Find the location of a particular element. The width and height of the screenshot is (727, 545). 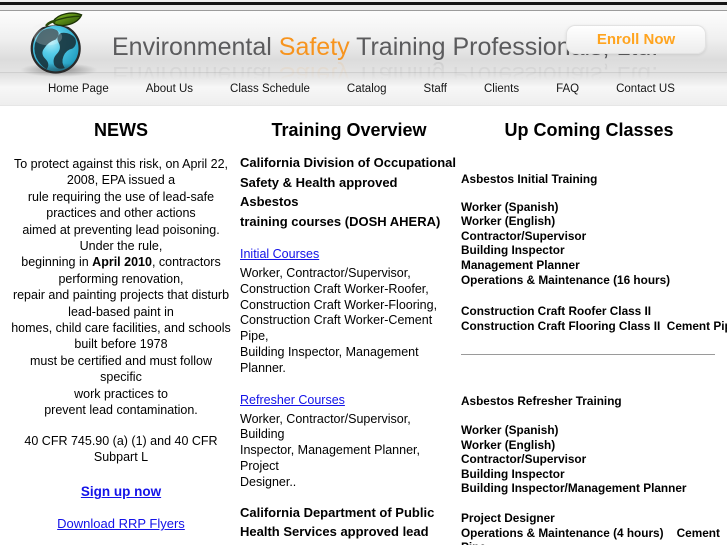

asbestos-initial-heading: Asbestos Initial Training is located at coordinates (529, 179).